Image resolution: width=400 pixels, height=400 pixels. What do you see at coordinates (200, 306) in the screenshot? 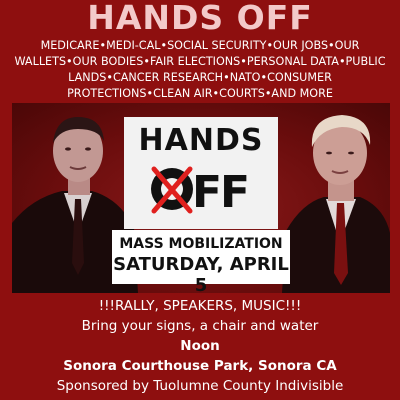
I see `details-rally: !!!RALLY, SPEAKERS, MUSIC!!!` at bounding box center [200, 306].